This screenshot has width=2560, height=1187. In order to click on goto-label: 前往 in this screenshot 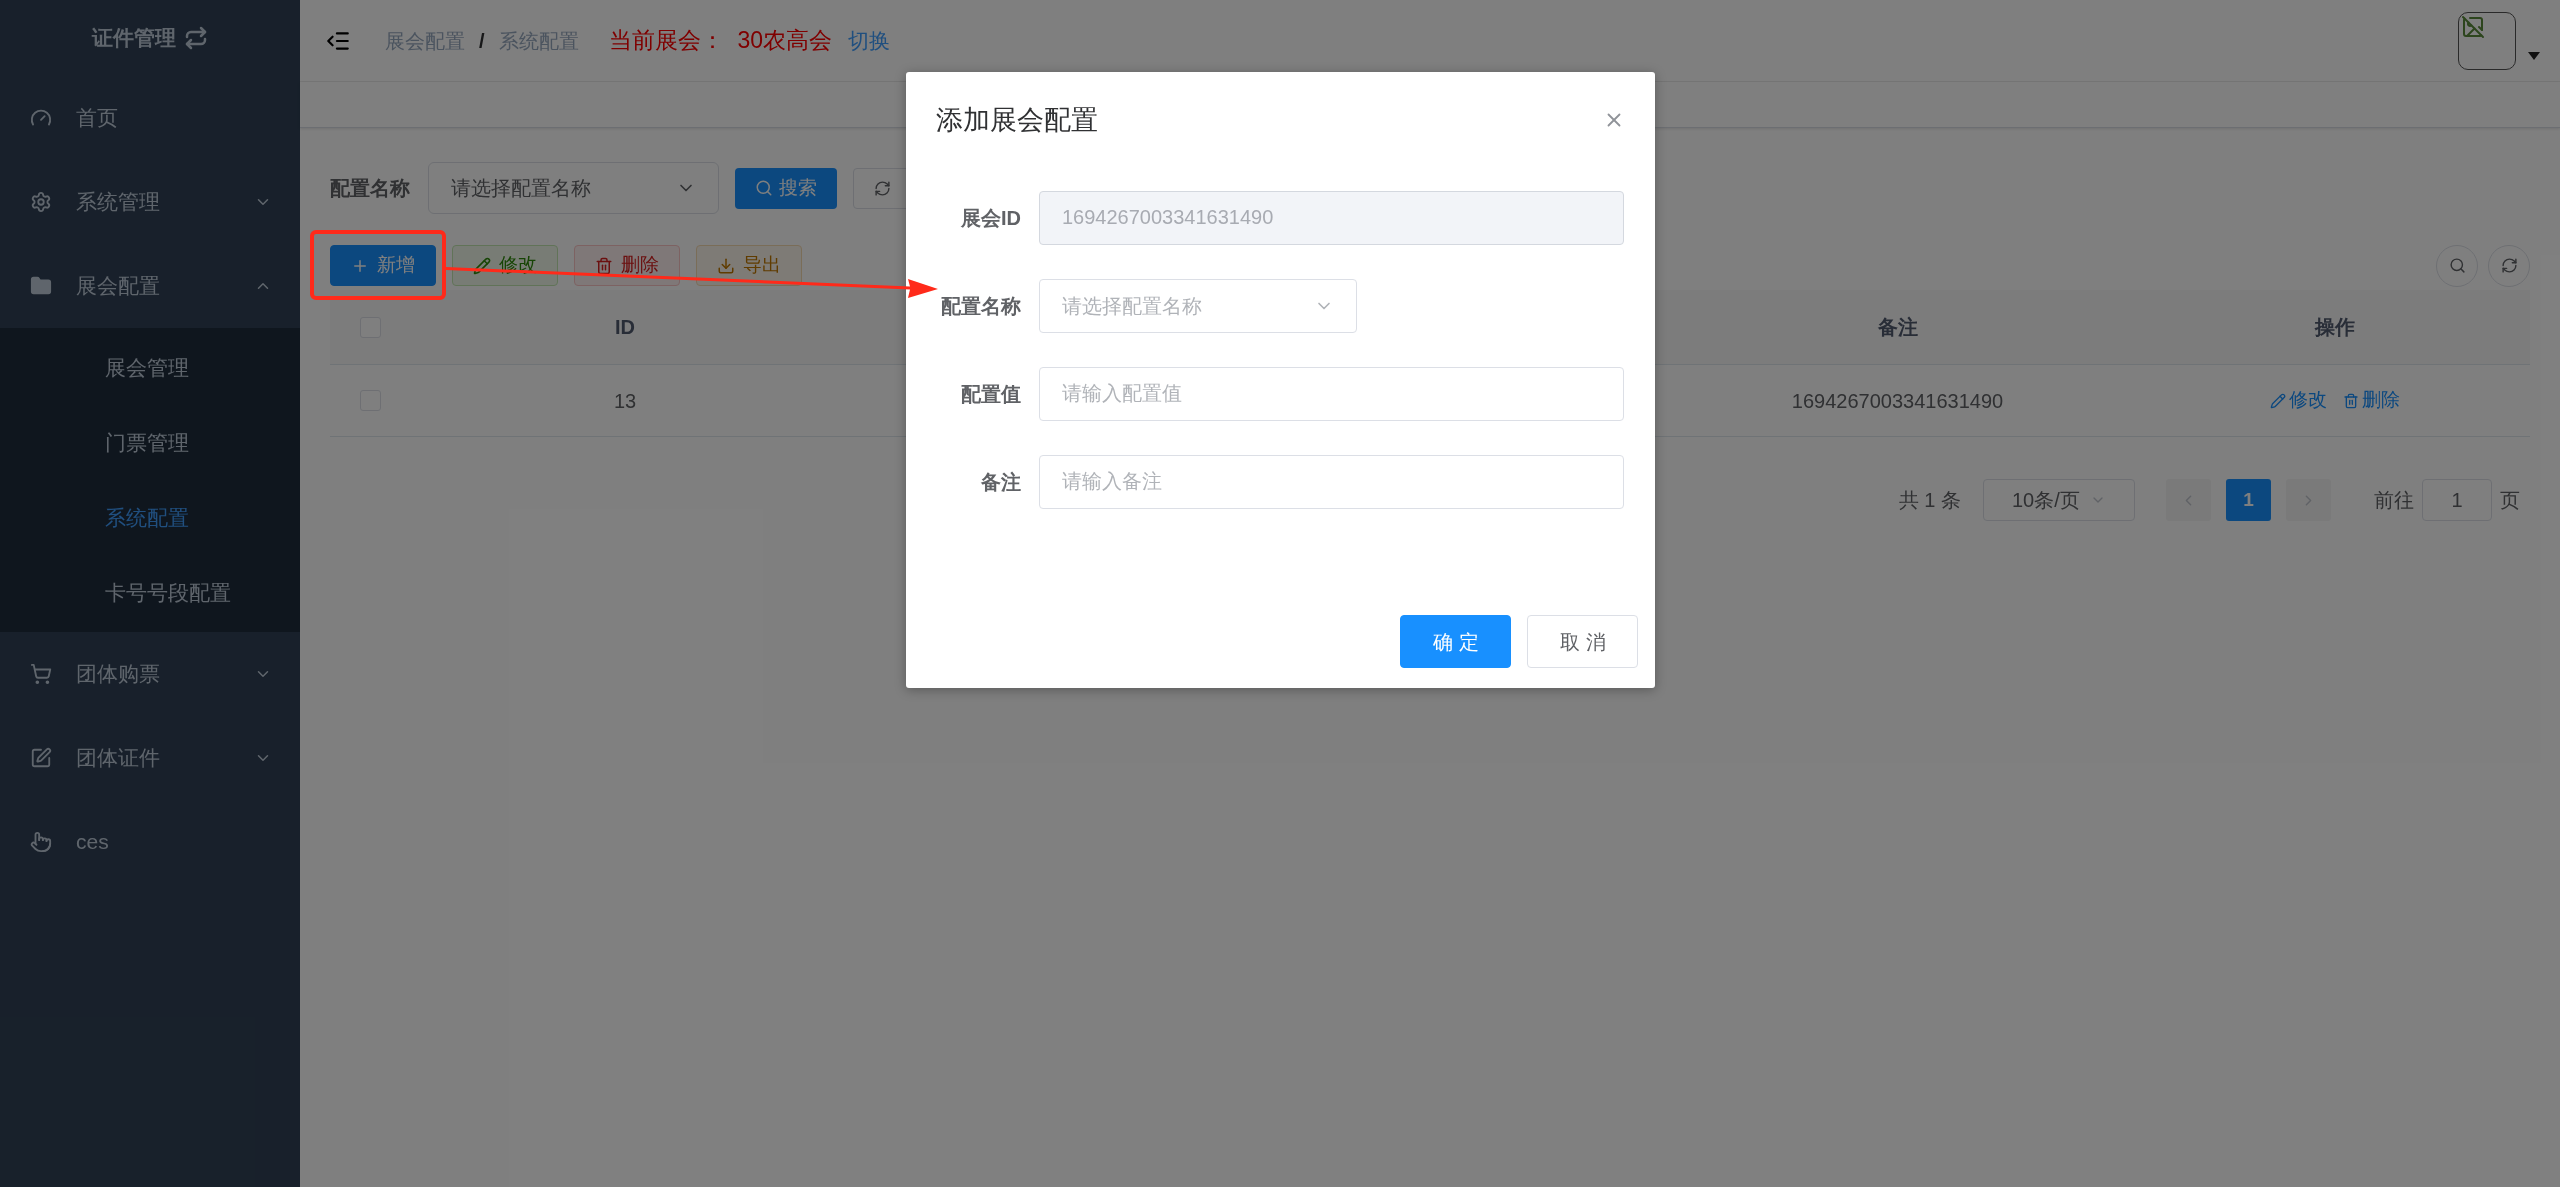, I will do `click(2394, 500)`.